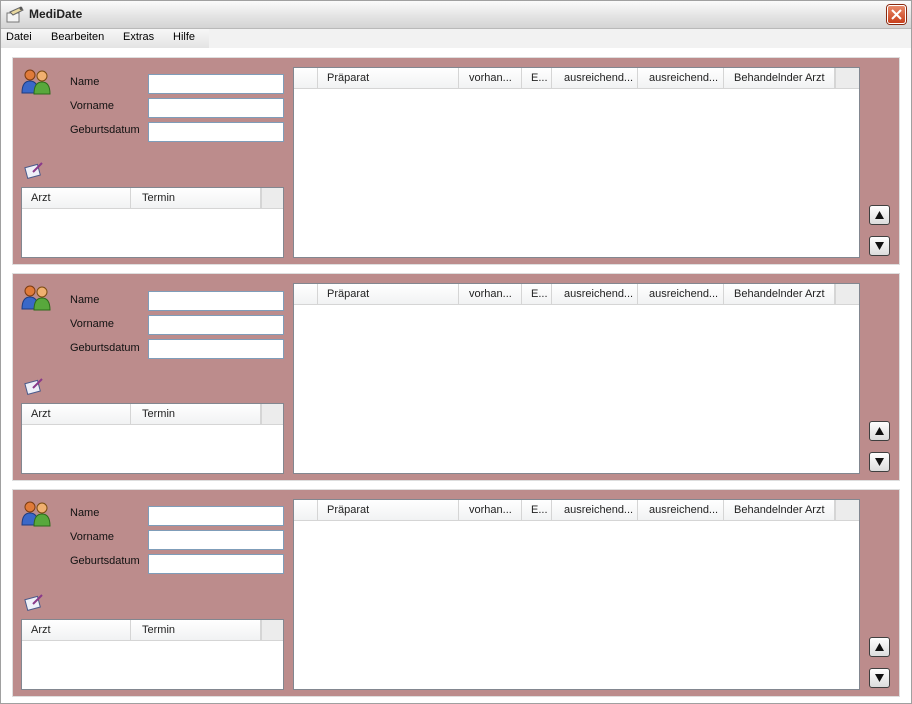  Describe the element at coordinates (19, 37) in the screenshot. I see `menu-datei: Datei` at that location.